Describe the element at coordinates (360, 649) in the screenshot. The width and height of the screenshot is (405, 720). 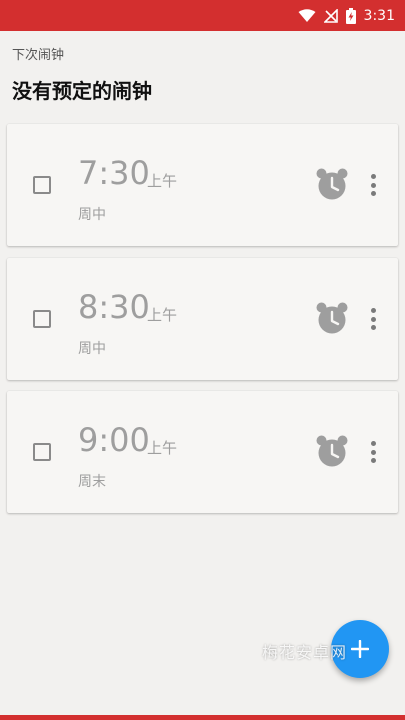
I see `plus-icon` at that location.